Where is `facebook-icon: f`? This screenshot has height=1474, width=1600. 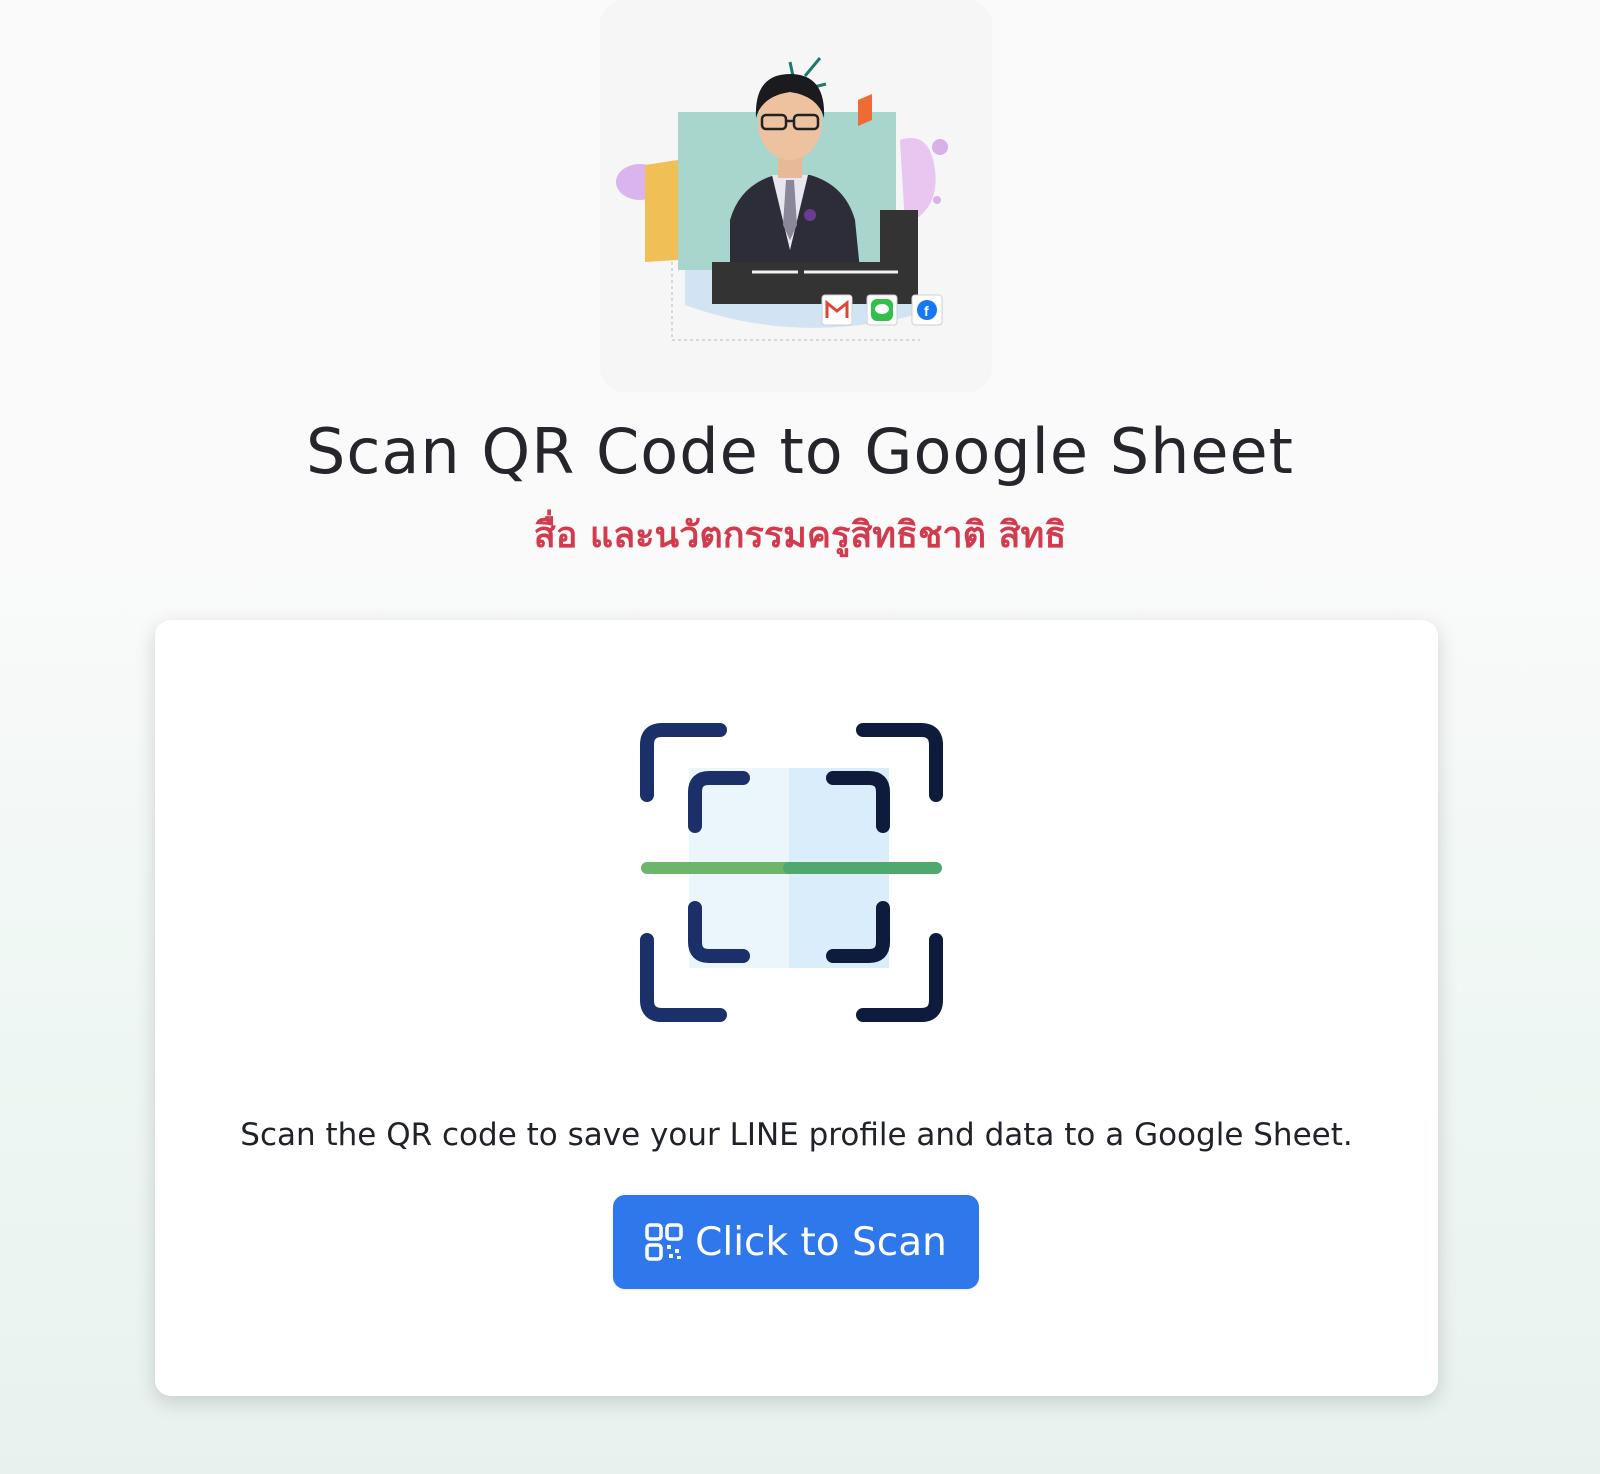
facebook-icon: f is located at coordinates (927, 310).